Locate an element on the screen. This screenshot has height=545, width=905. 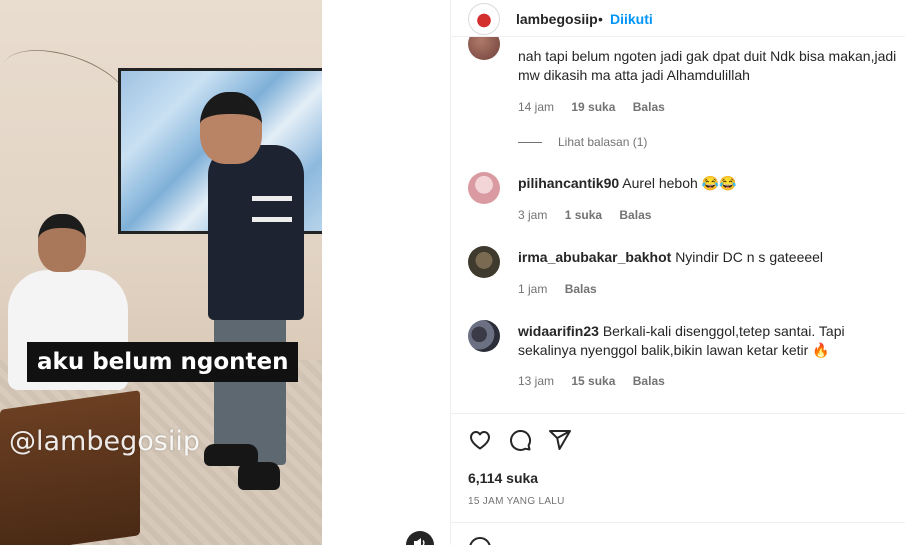
person-right-legs is located at coordinates (250, 390).